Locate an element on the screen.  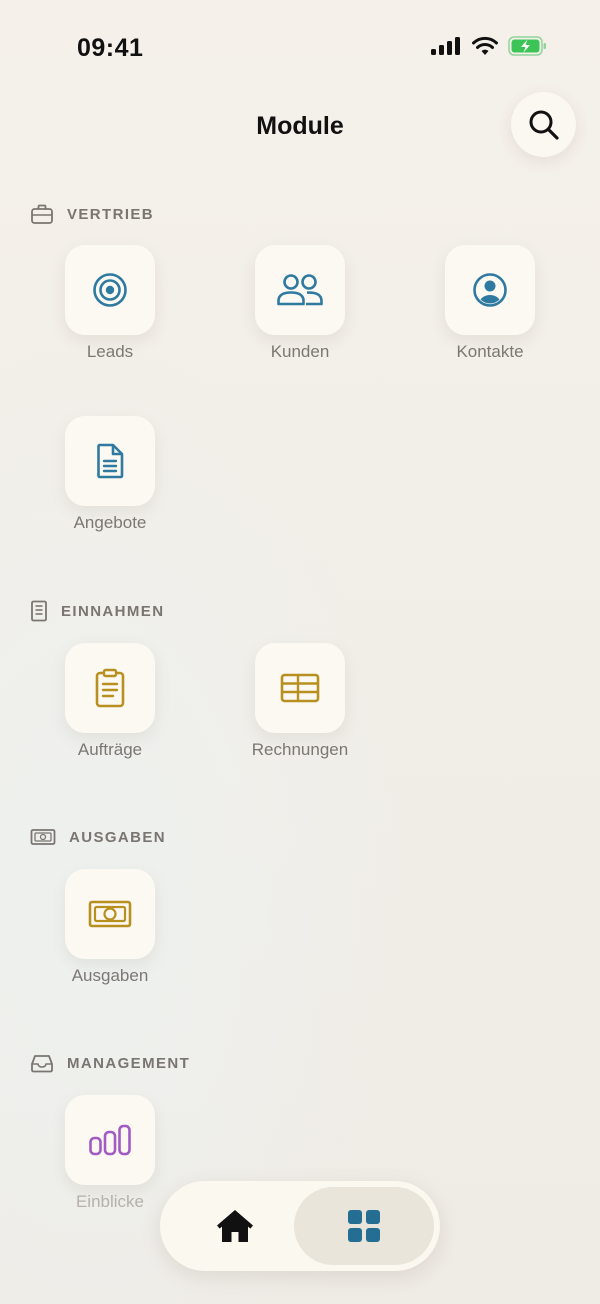
section-title: VERTRIEB is located at coordinates (111, 214).